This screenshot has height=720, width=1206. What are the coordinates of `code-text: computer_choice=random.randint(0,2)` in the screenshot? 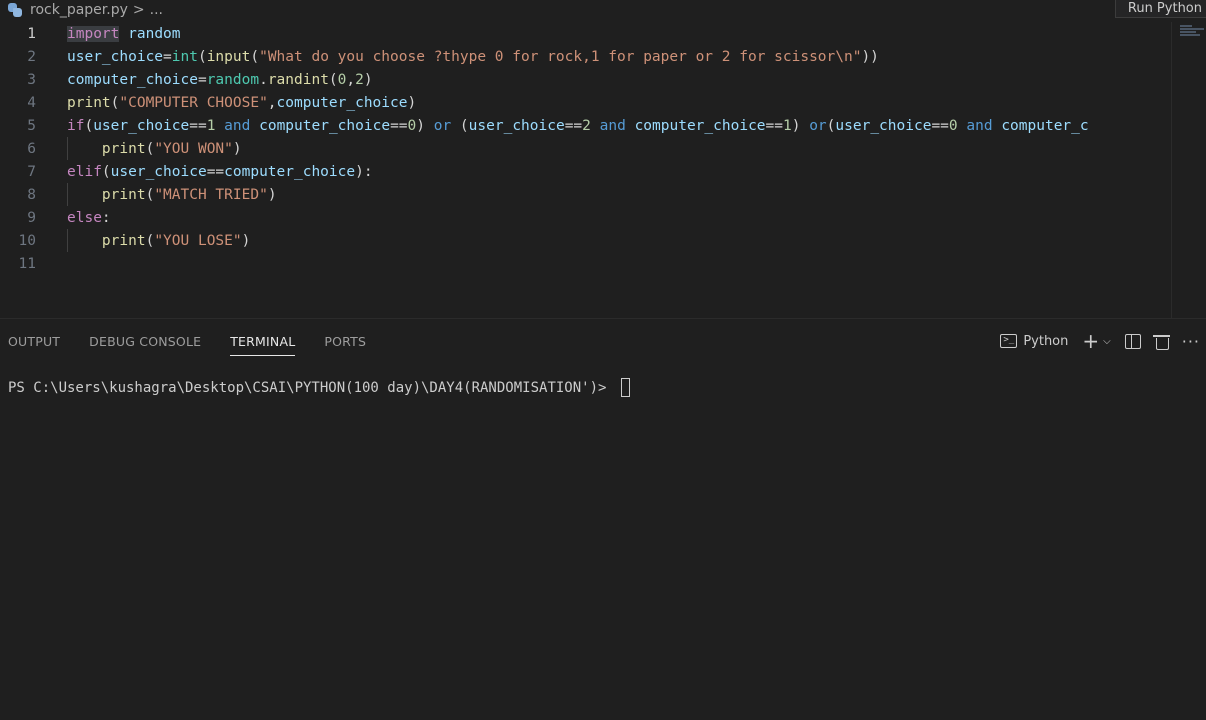 It's located at (220, 80).